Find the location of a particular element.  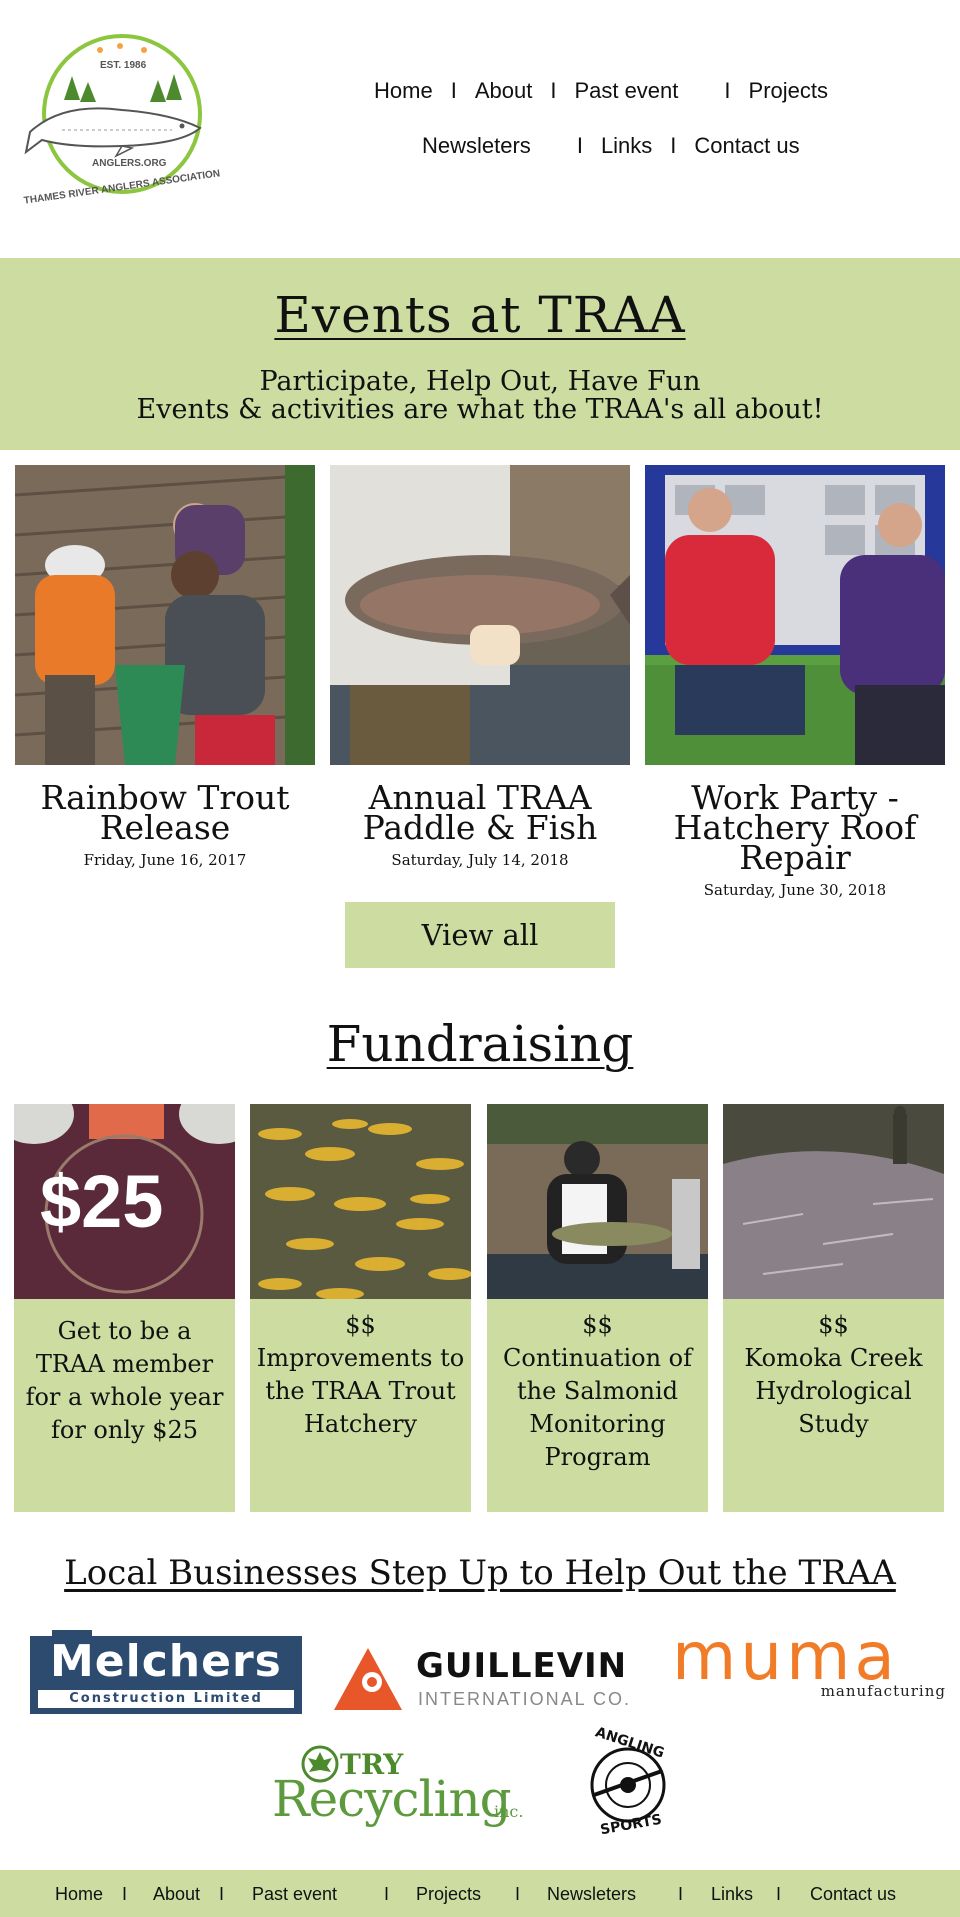

muma-logo: muma manufacturing is located at coordinates (809, 1663).